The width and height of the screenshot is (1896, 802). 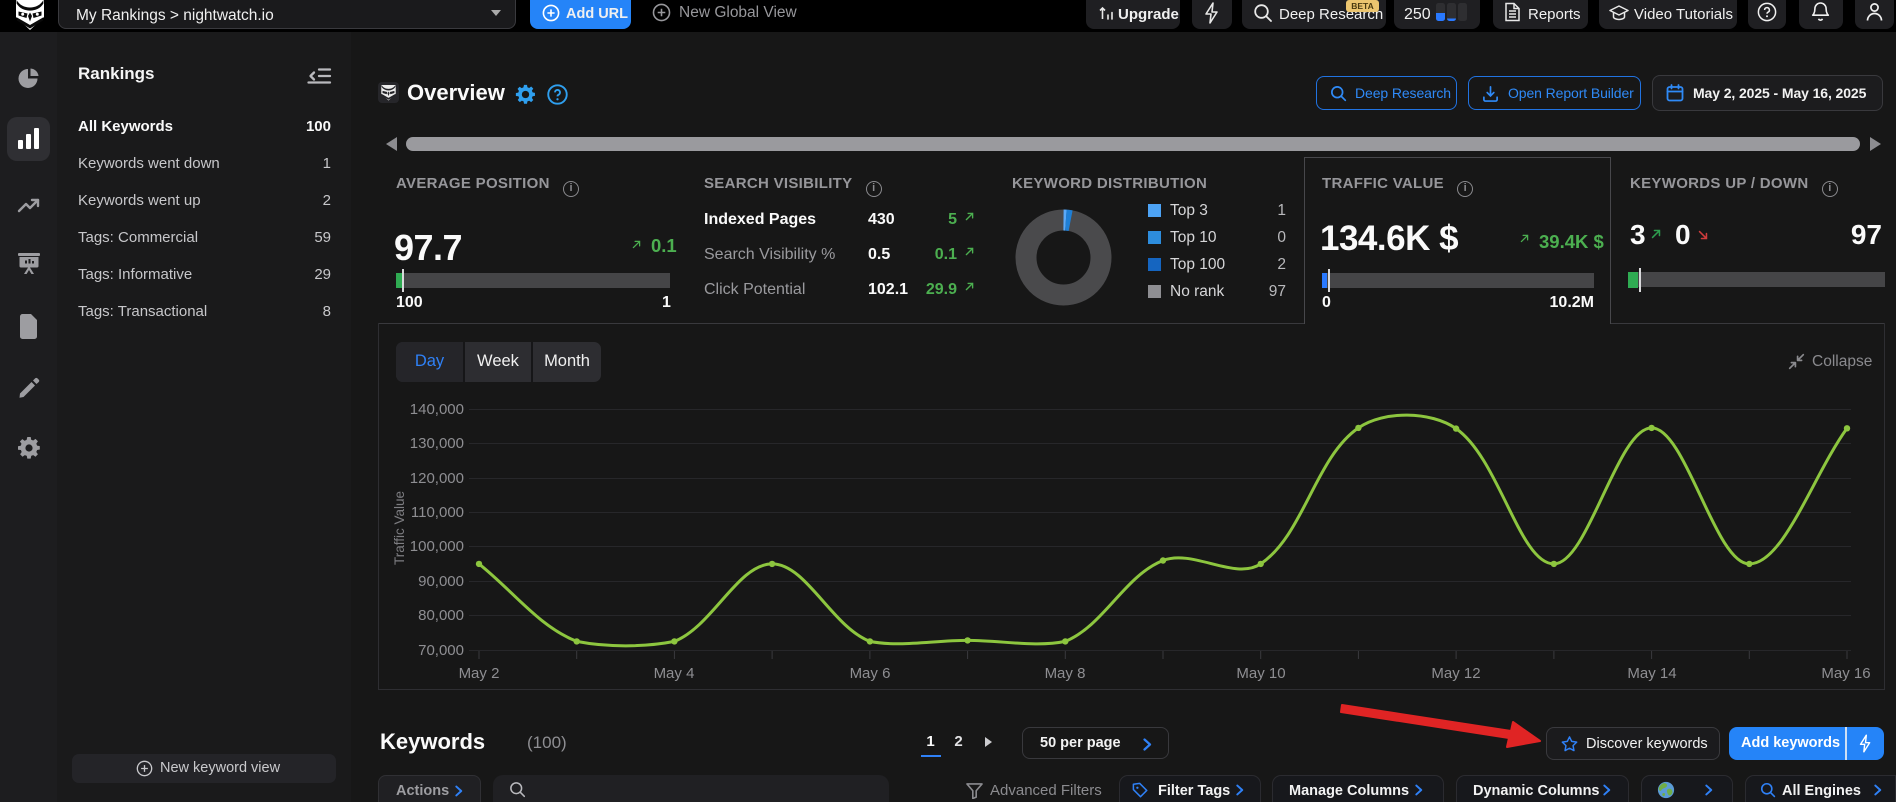 I want to click on svg-text: May 16, so click(x=1845, y=673).